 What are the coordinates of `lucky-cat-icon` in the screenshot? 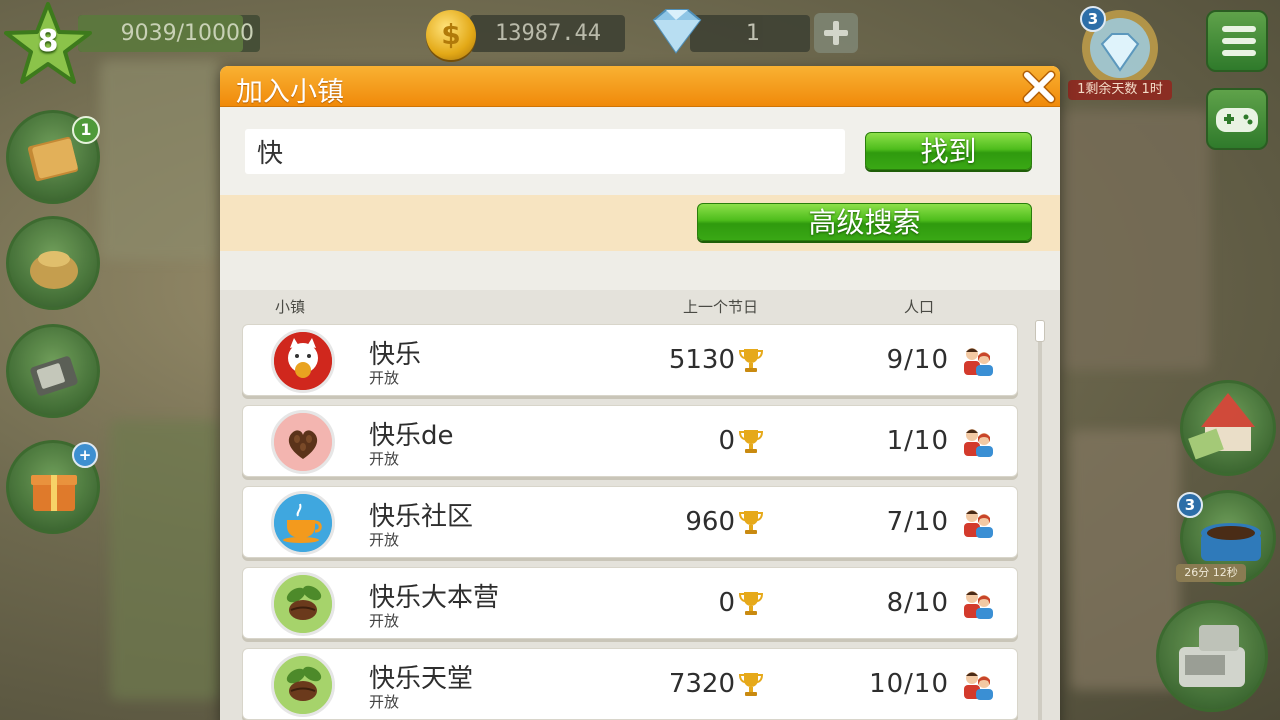 It's located at (303, 361).